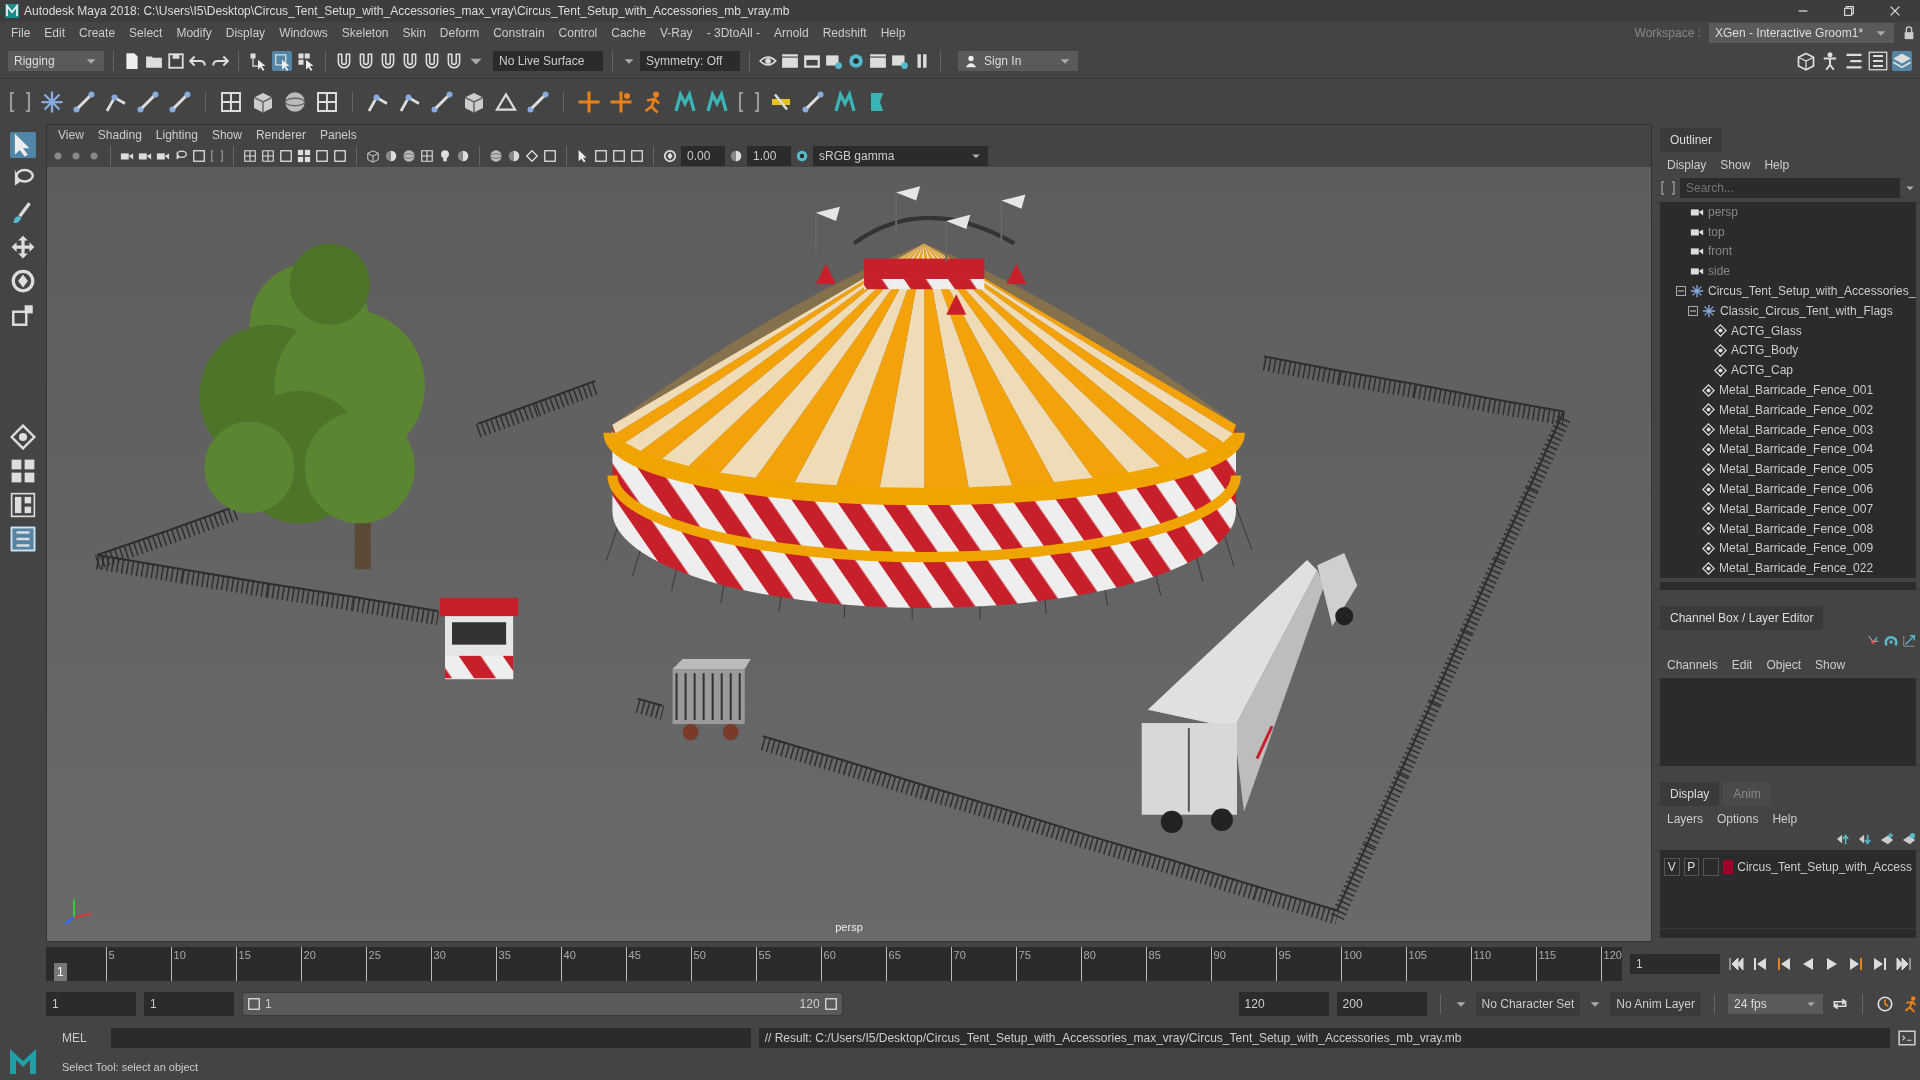 The height and width of the screenshot is (1080, 1920). What do you see at coordinates (1762, 370) in the screenshot?
I see `outliner-item: ACTG_Cap` at bounding box center [1762, 370].